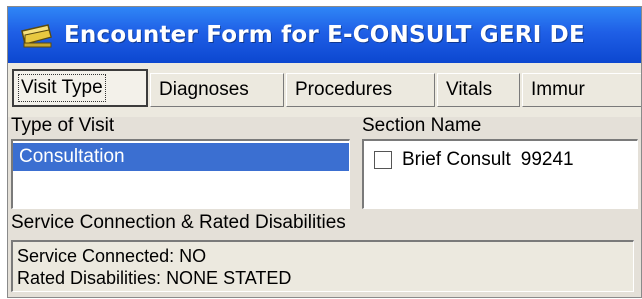  I want to click on tab-label: Diagnoses, so click(204, 89).